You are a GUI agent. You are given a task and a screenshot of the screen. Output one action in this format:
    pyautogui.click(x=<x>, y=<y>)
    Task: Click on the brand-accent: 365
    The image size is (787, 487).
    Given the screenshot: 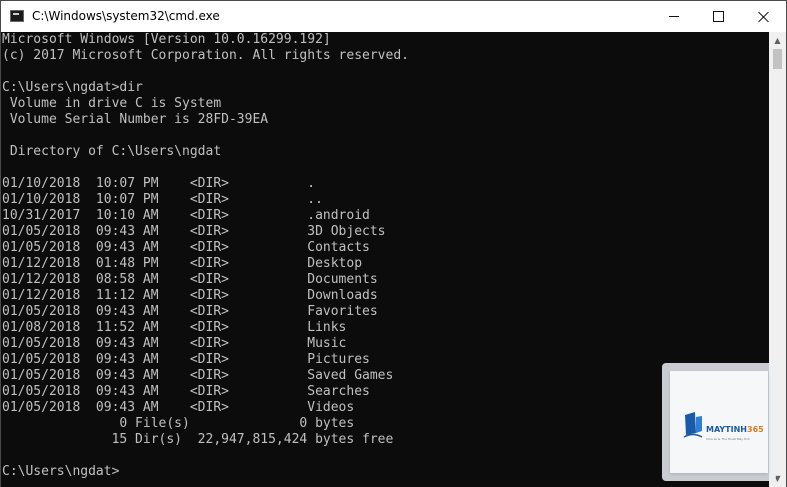 What is the action you would take?
    pyautogui.click(x=755, y=429)
    